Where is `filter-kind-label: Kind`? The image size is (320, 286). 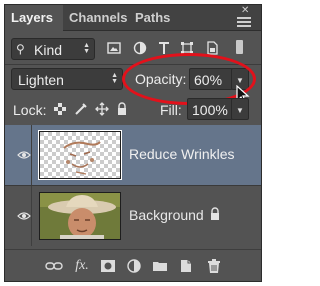
filter-kind-label: Kind is located at coordinates (48, 50).